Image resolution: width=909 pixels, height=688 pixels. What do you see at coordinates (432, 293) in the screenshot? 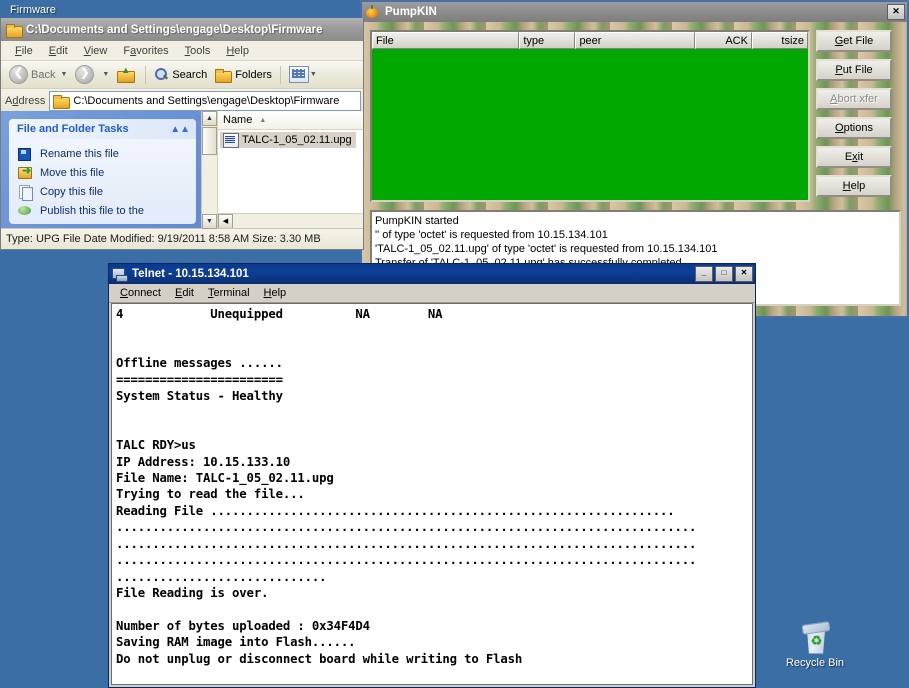
I see `telnet-menubar: Connect Edit Terminal Help` at bounding box center [432, 293].